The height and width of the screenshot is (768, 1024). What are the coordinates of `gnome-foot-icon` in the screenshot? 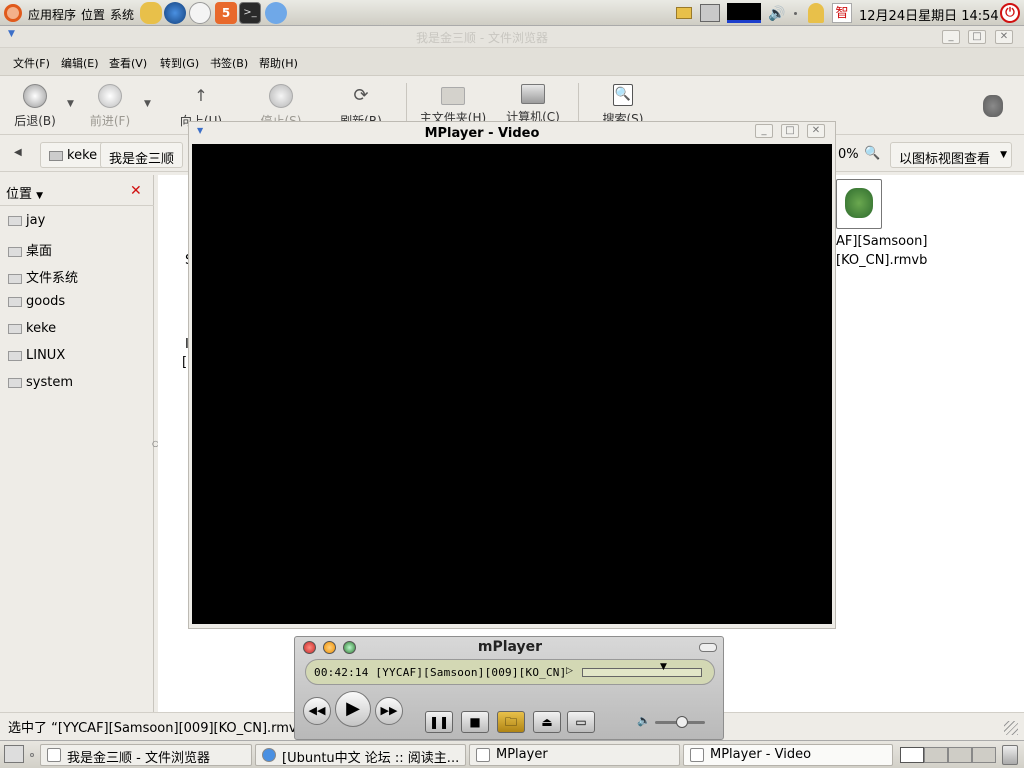 It's located at (859, 203).